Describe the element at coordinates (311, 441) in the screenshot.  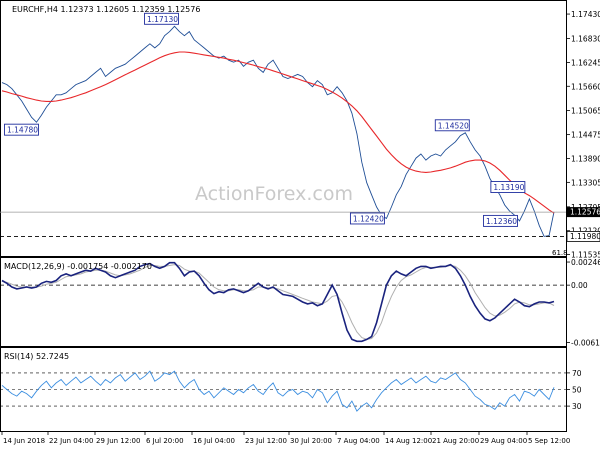
I see `x-tick-label: 30 Jul 20:00` at that location.